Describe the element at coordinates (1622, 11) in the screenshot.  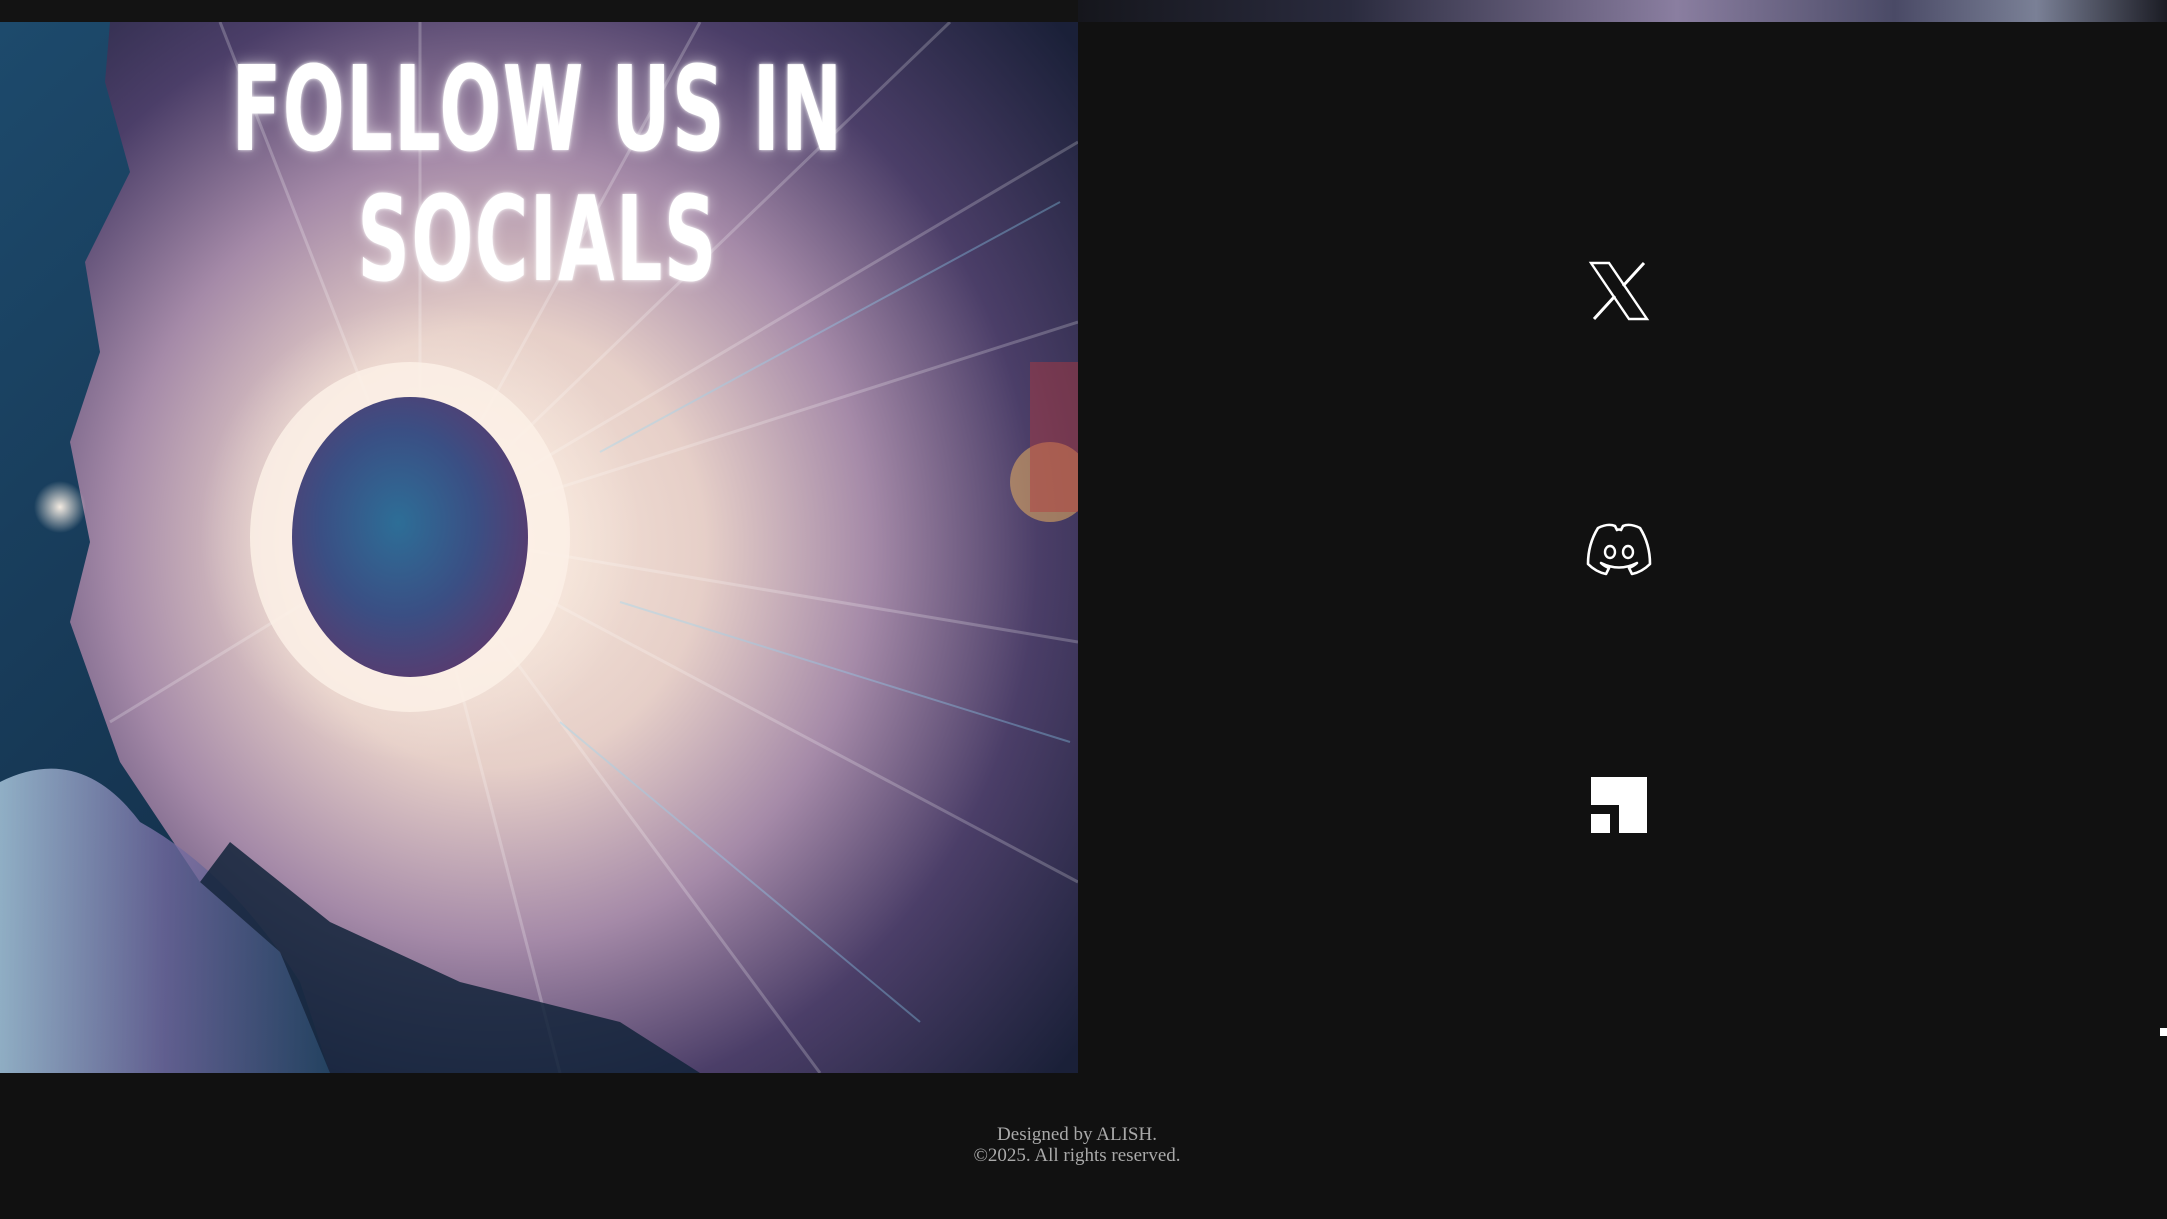
I see `top-banner-image` at that location.